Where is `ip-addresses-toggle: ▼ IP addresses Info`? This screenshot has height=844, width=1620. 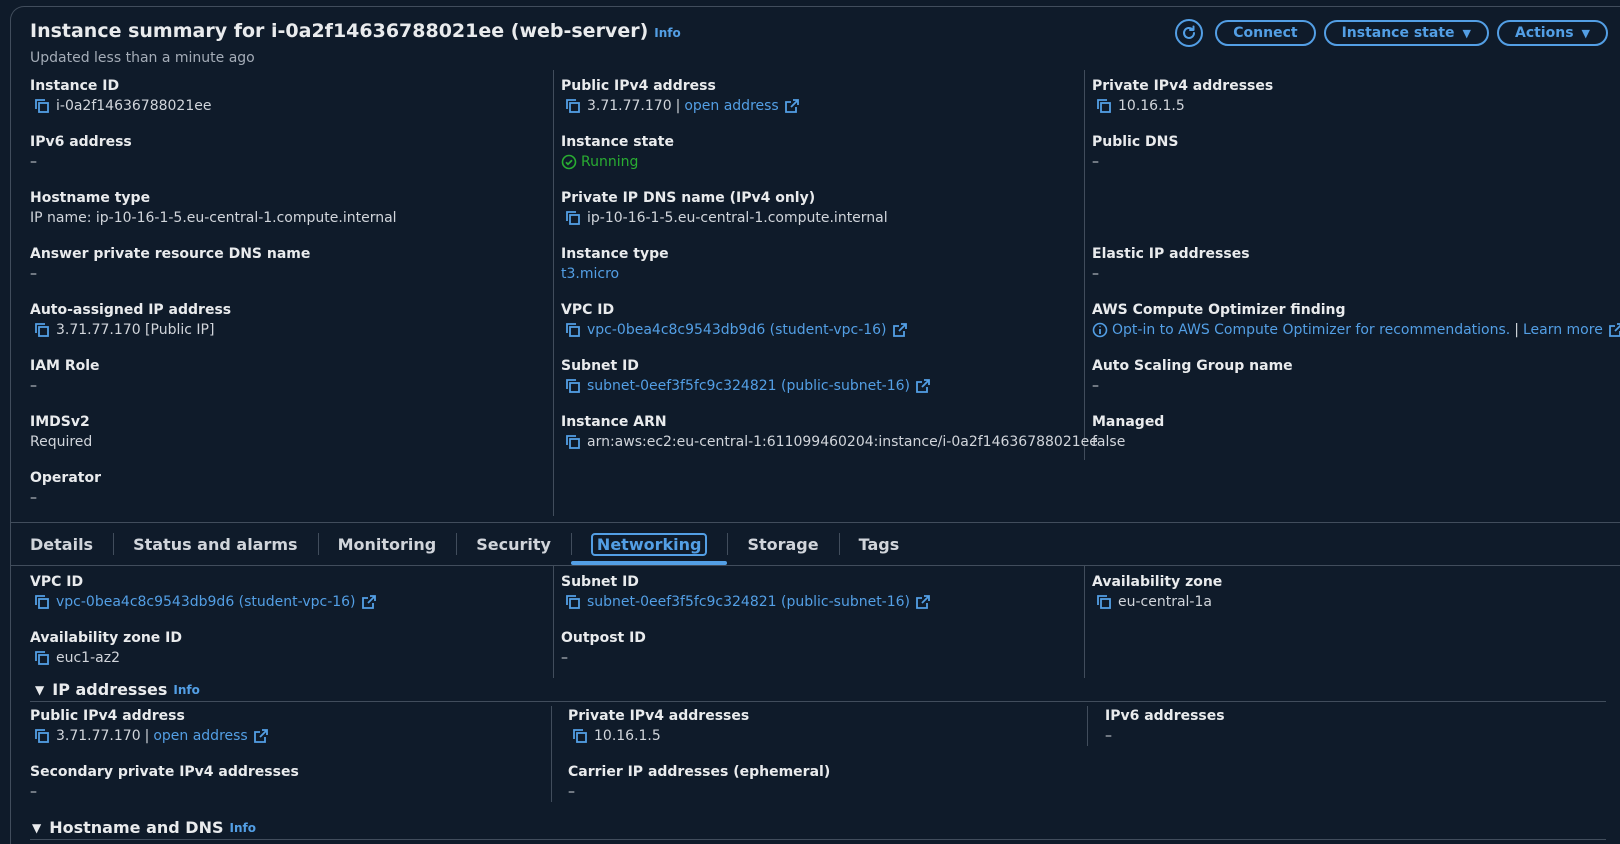 ip-addresses-toggle: ▼ IP addresses Info is located at coordinates (117, 689).